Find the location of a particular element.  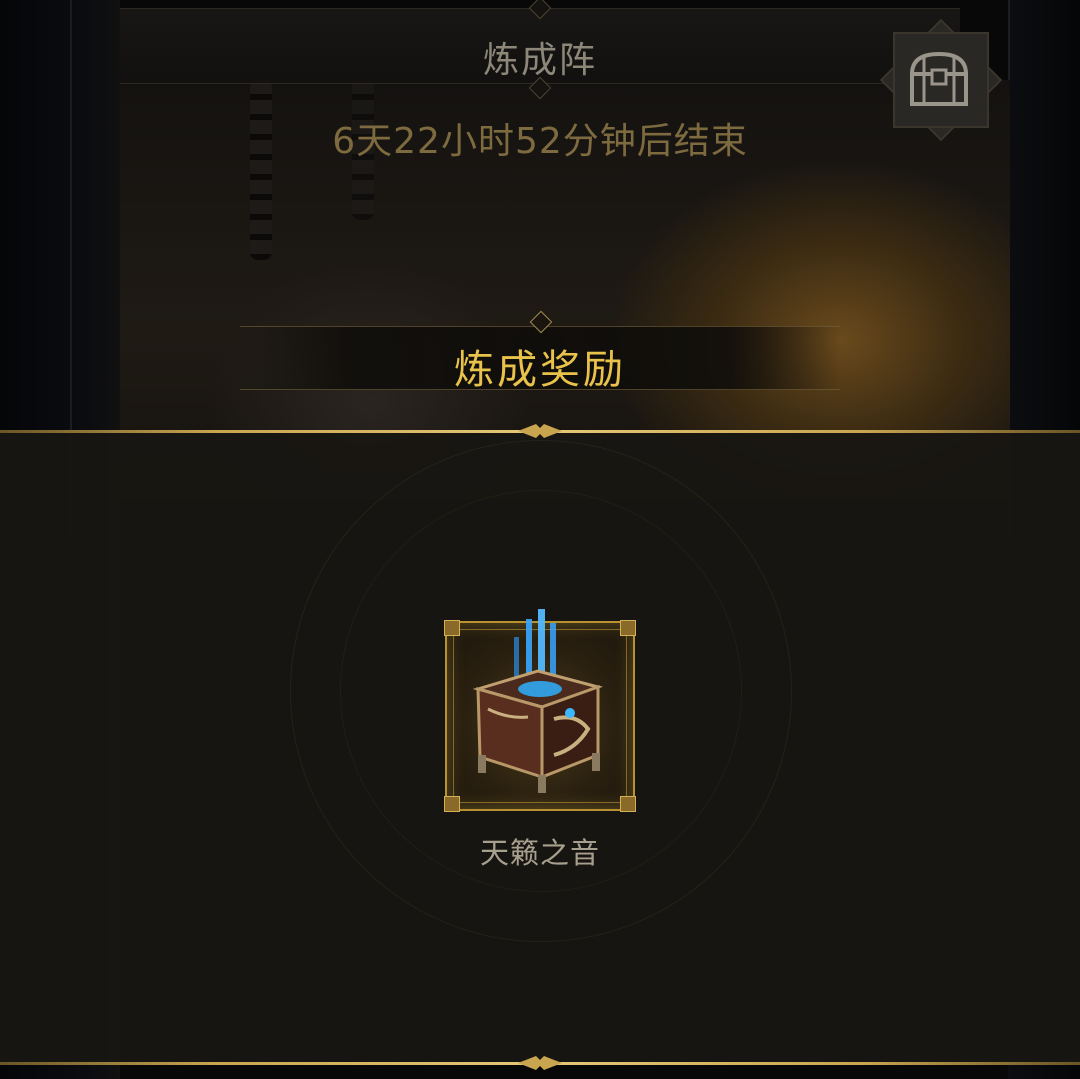

page-title: 炼成阵 is located at coordinates (539, 60).